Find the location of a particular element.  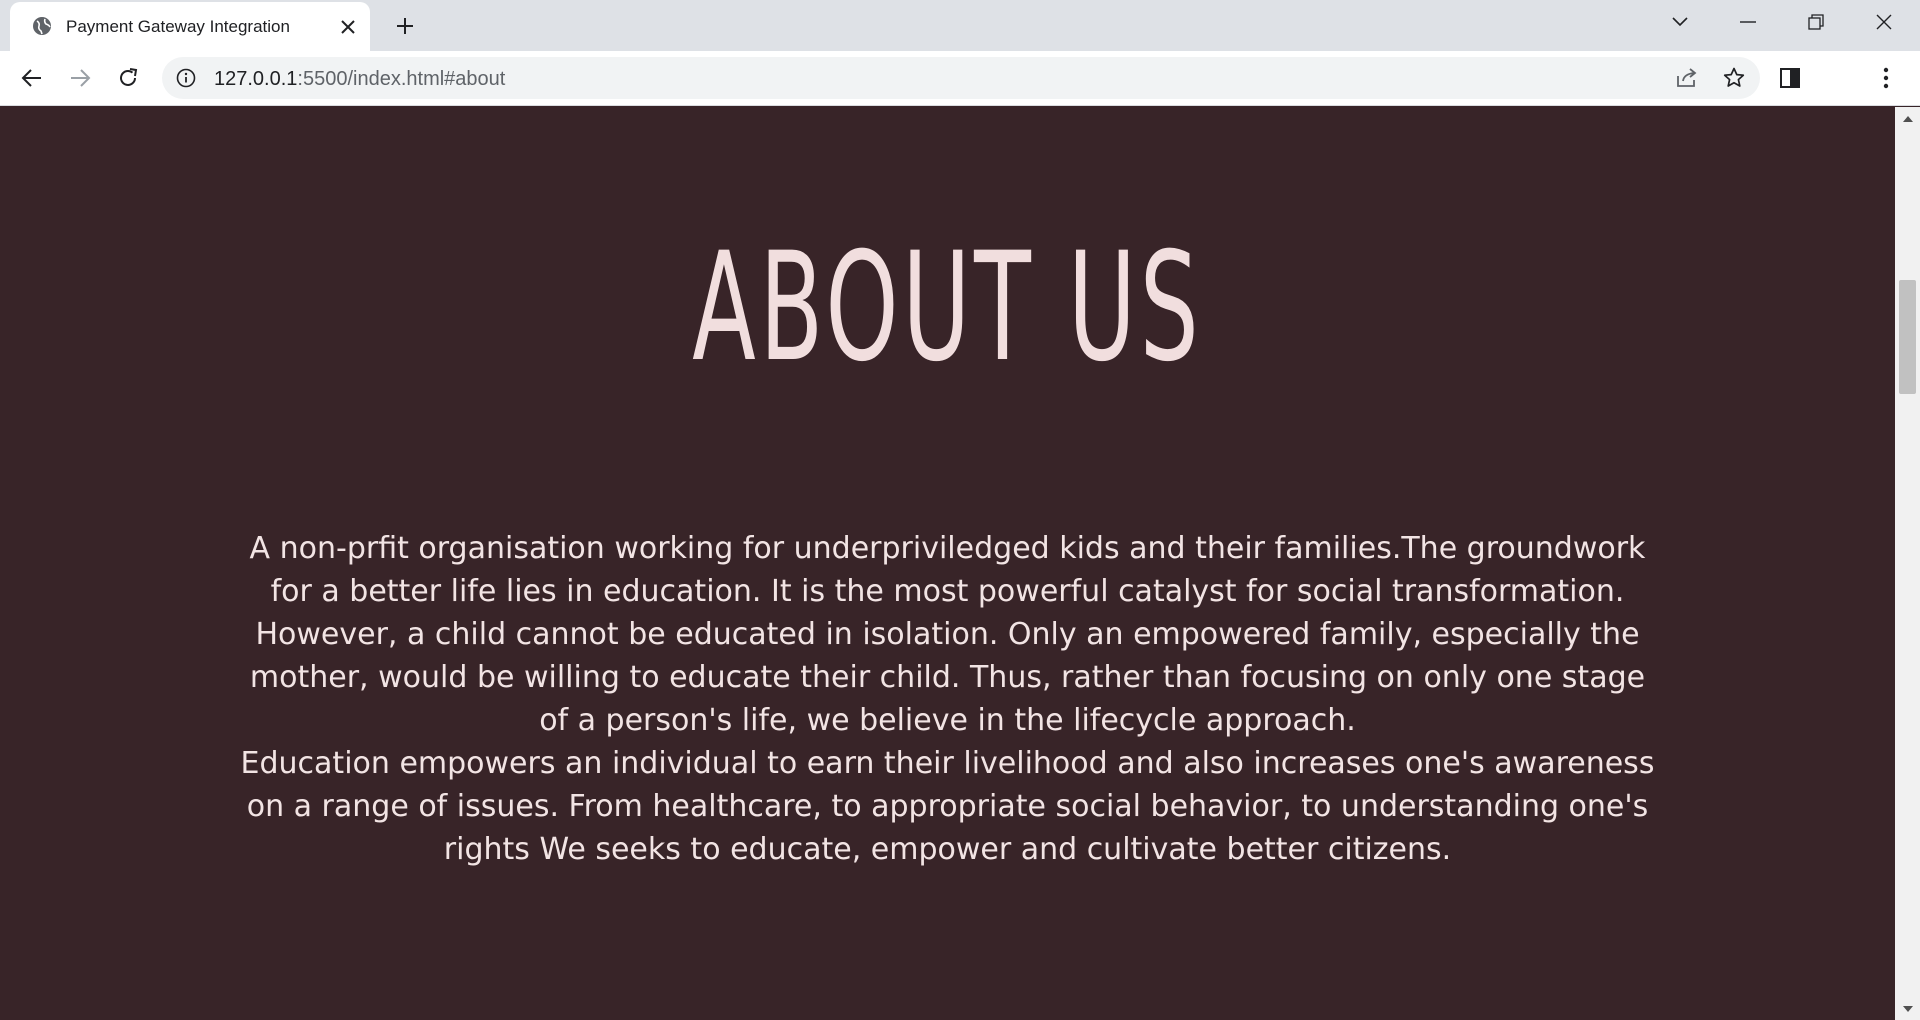

close-tab-icon is located at coordinates (348, 27).